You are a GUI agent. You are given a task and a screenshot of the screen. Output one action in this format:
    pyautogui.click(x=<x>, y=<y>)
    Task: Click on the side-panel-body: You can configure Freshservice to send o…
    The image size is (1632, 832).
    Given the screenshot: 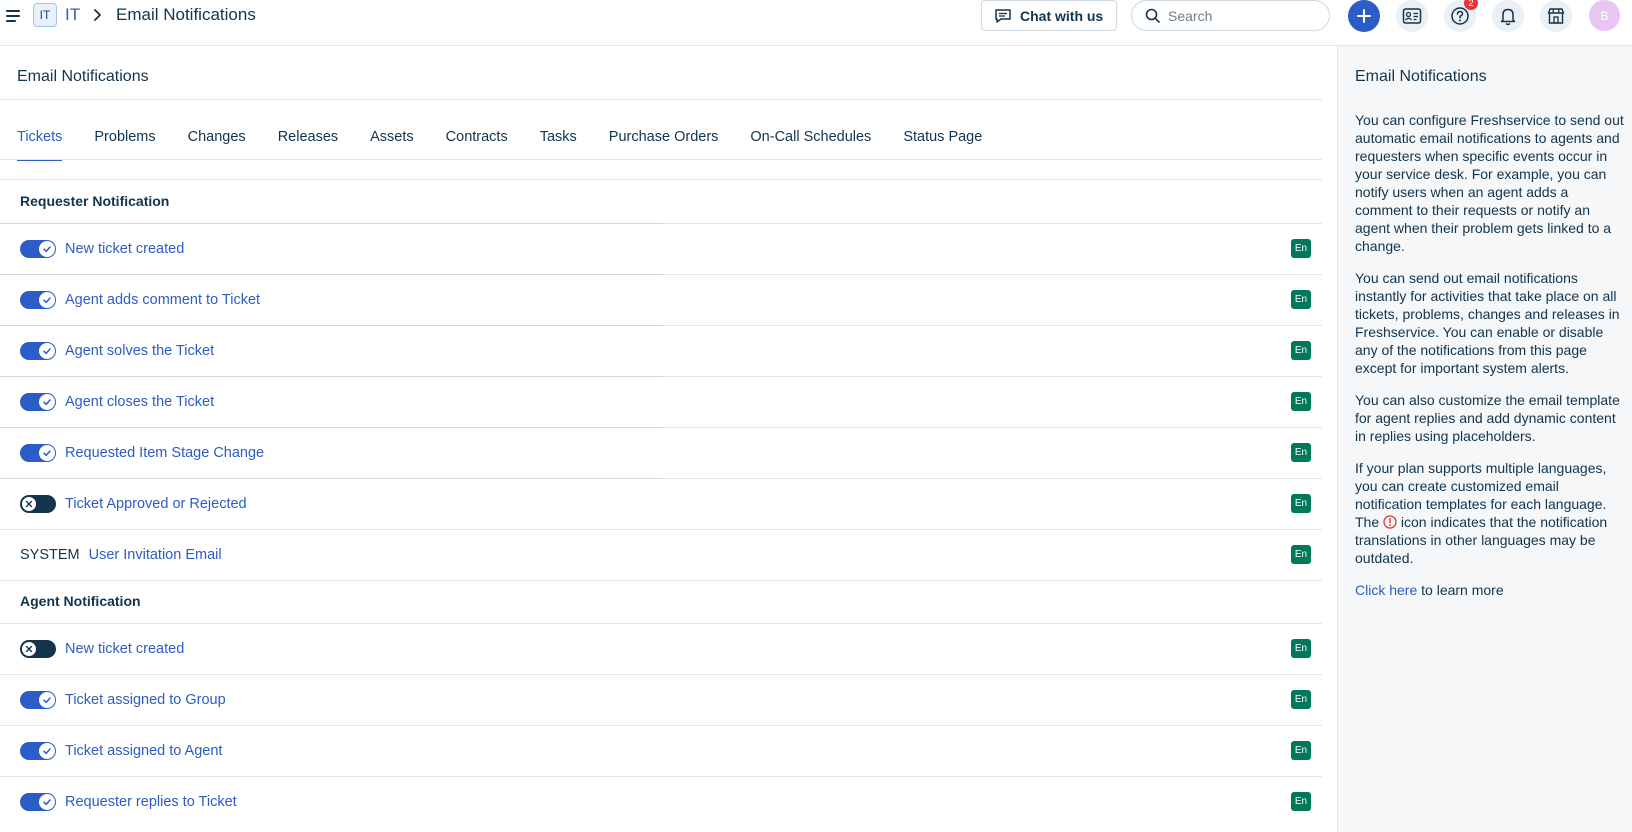 What is the action you would take?
    pyautogui.click(x=1490, y=362)
    